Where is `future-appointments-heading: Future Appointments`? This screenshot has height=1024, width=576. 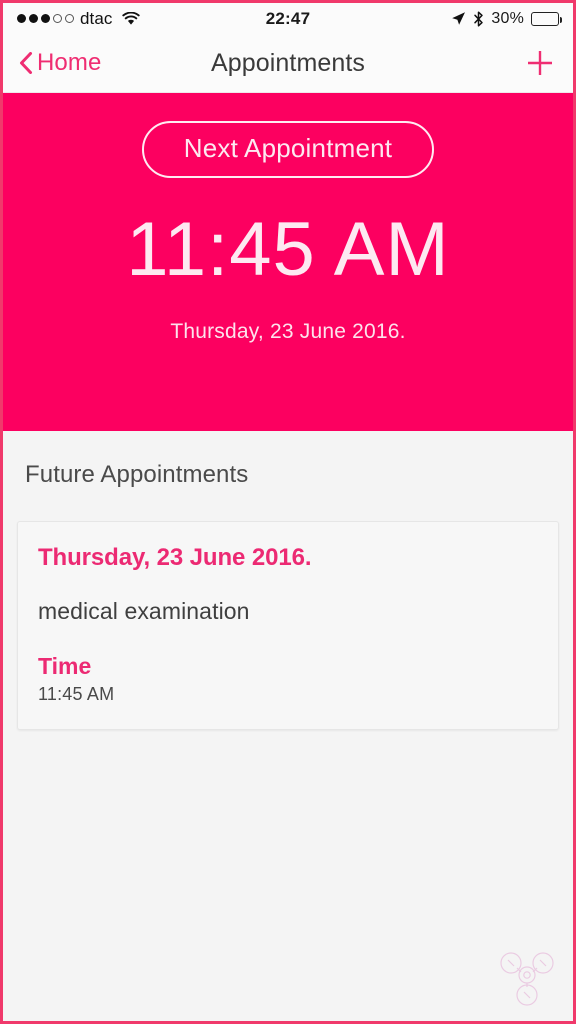
future-appointments-heading: Future Appointments is located at coordinates (137, 474).